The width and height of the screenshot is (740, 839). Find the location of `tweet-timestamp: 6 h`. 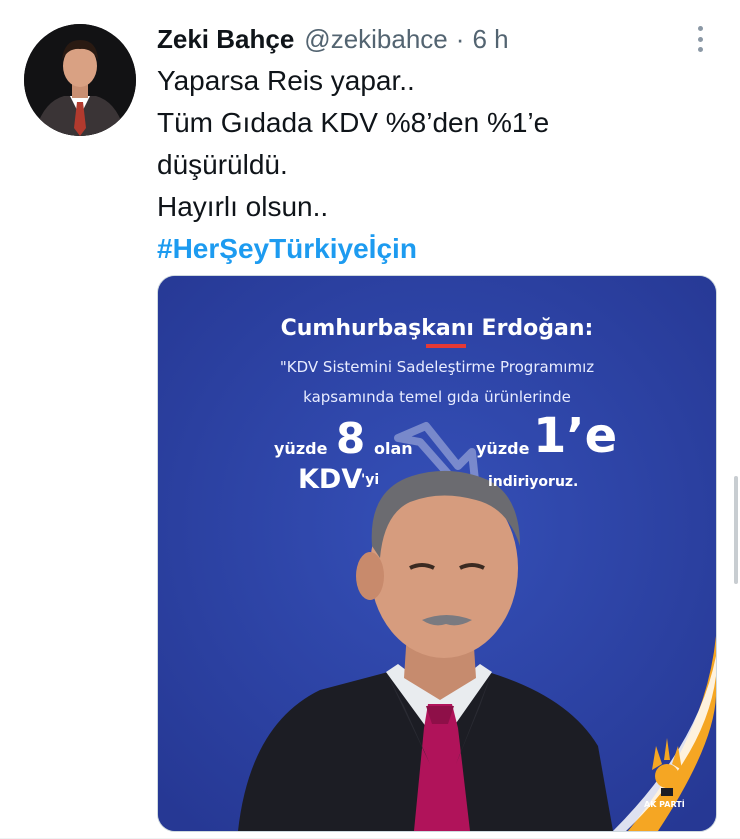

tweet-timestamp: 6 h is located at coordinates (490, 39).